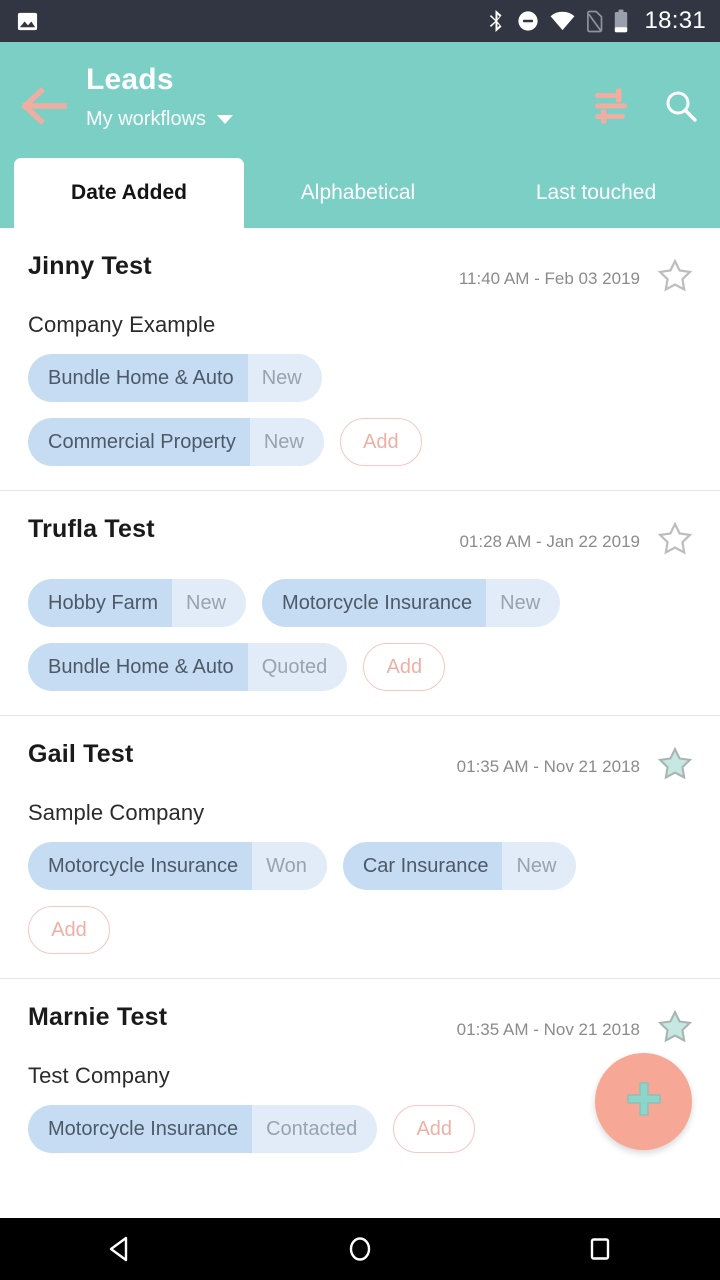 The image size is (720, 1280). I want to click on lead-header: Jinny Test 11:40 AM - Feb 03 2019, so click(361, 276).